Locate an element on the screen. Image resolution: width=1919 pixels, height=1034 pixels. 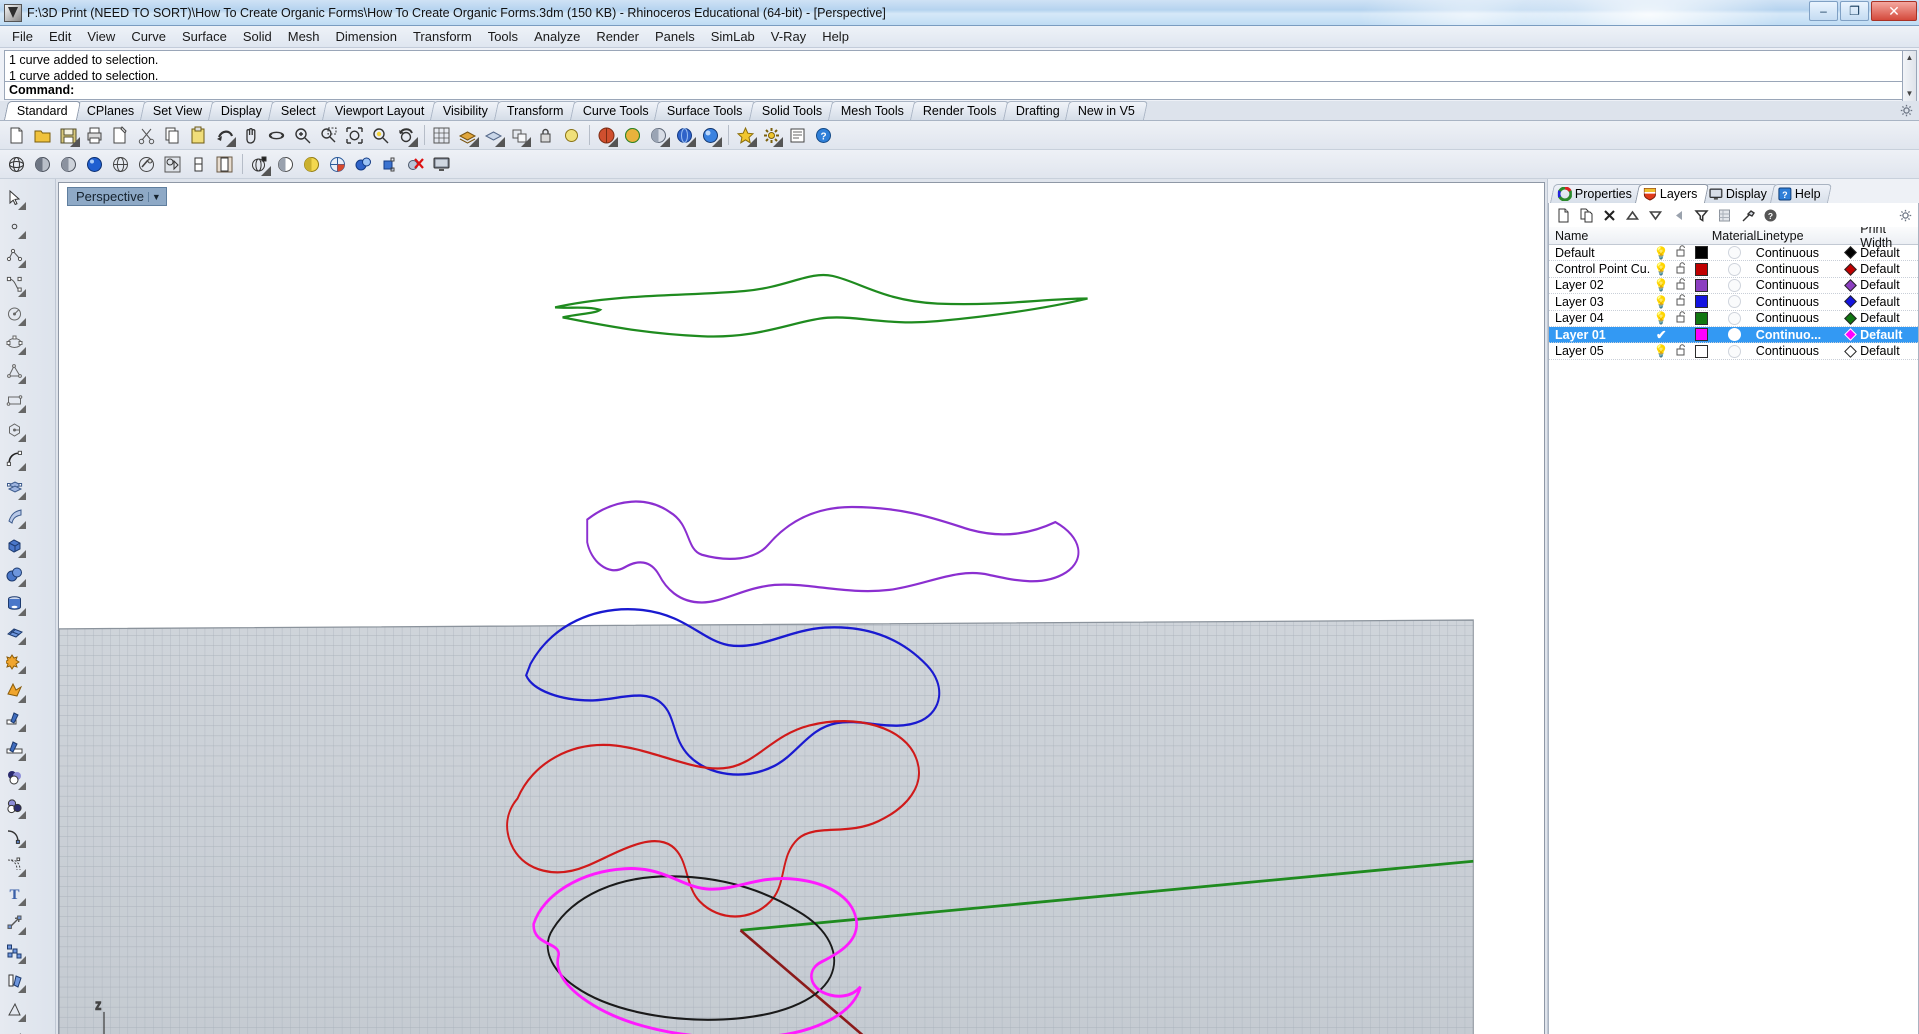
cut-icon is located at coordinates (146, 135).